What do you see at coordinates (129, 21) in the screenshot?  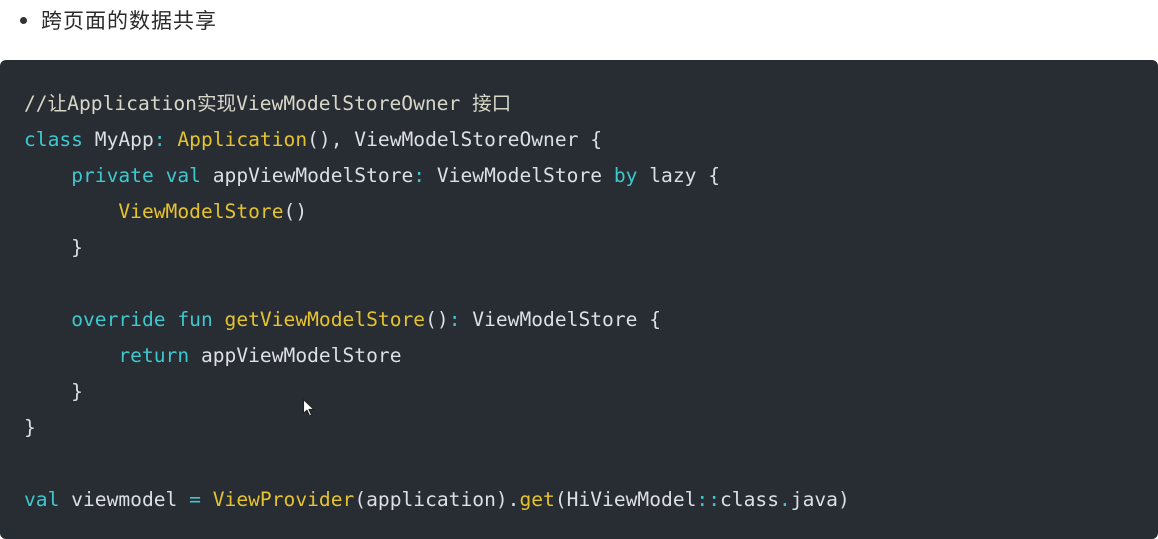 I see `section-heading-text: 跨页面的数据共享` at bounding box center [129, 21].